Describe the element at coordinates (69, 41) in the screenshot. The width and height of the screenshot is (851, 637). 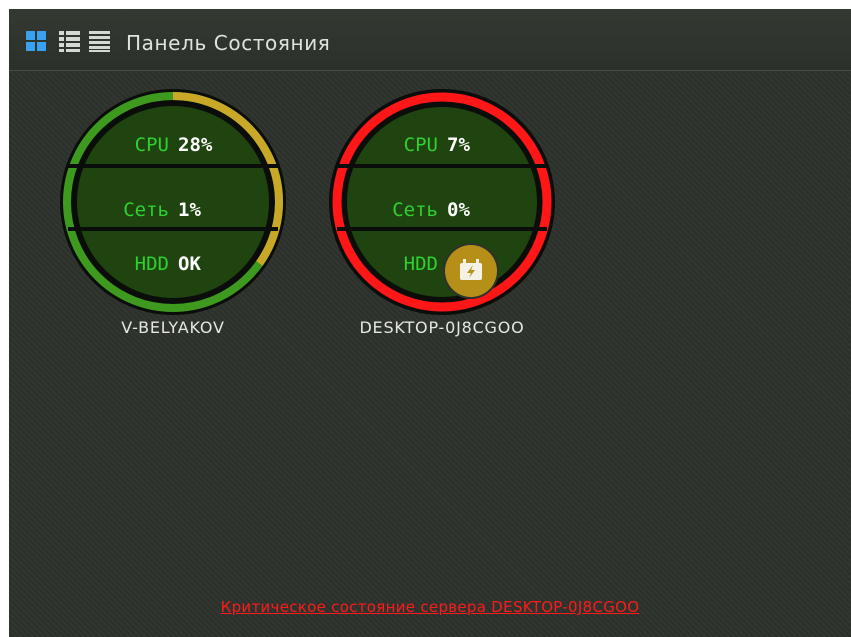
I see `list-view-icon` at that location.